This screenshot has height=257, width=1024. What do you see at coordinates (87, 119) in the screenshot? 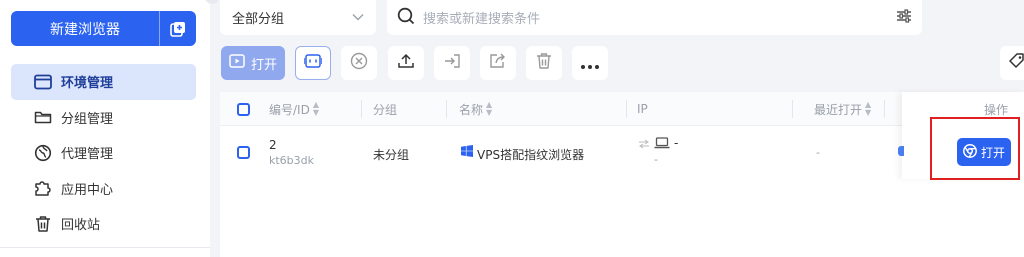
I see `sidebar-item-label: 分组管理` at bounding box center [87, 119].